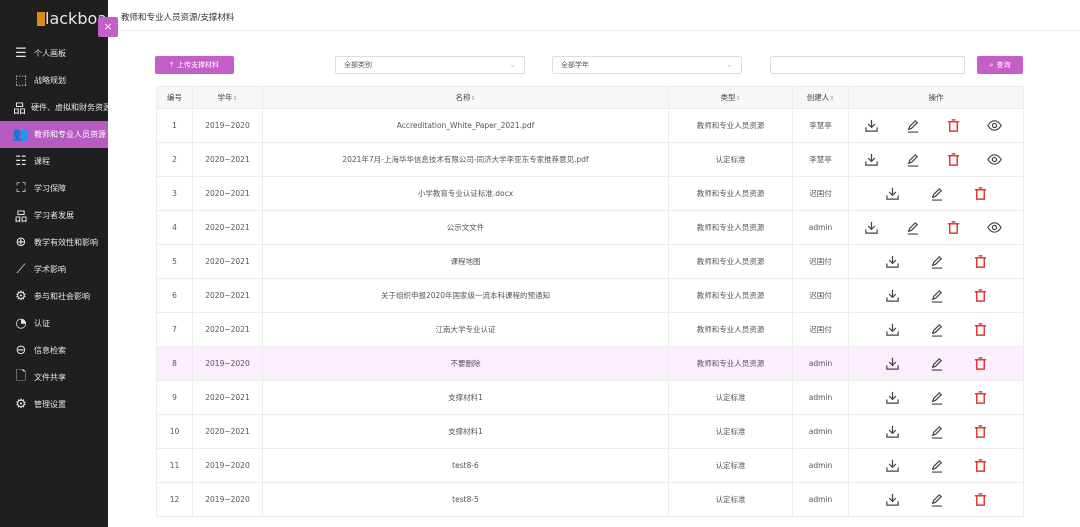 The width and height of the screenshot is (1080, 527). What do you see at coordinates (54, 80) in the screenshot?
I see `sidebar-item: ⬚ 战略规划` at bounding box center [54, 80].